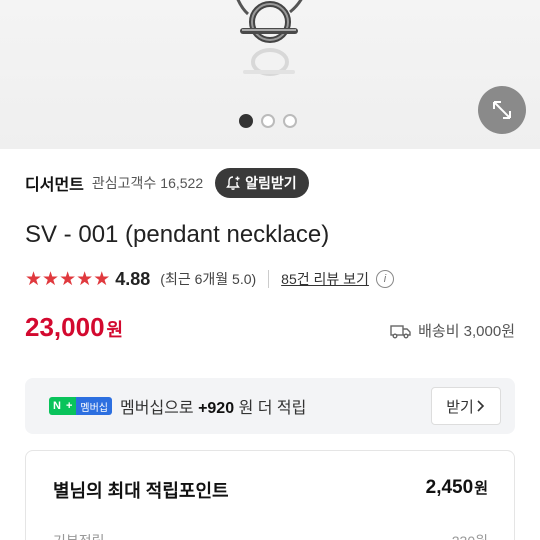 This screenshot has height=540, width=540. Describe the element at coordinates (115, 330) in the screenshot. I see `price-unit: 원` at that location.